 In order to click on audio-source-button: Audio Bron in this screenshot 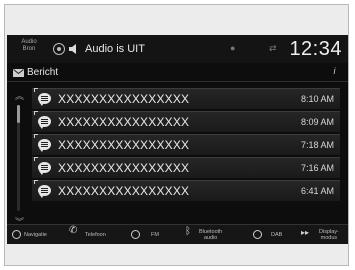, I will do `click(29, 46)`.